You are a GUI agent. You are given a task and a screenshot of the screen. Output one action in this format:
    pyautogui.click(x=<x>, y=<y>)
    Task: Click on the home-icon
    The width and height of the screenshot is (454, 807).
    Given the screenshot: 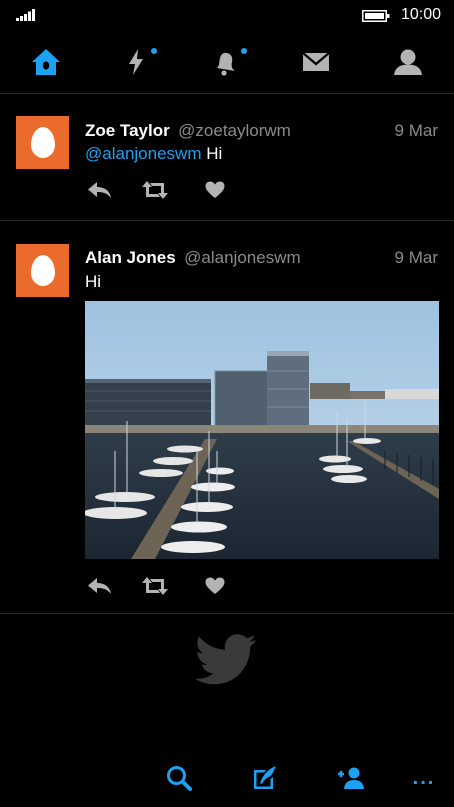 What is the action you would take?
    pyautogui.click(x=46, y=62)
    